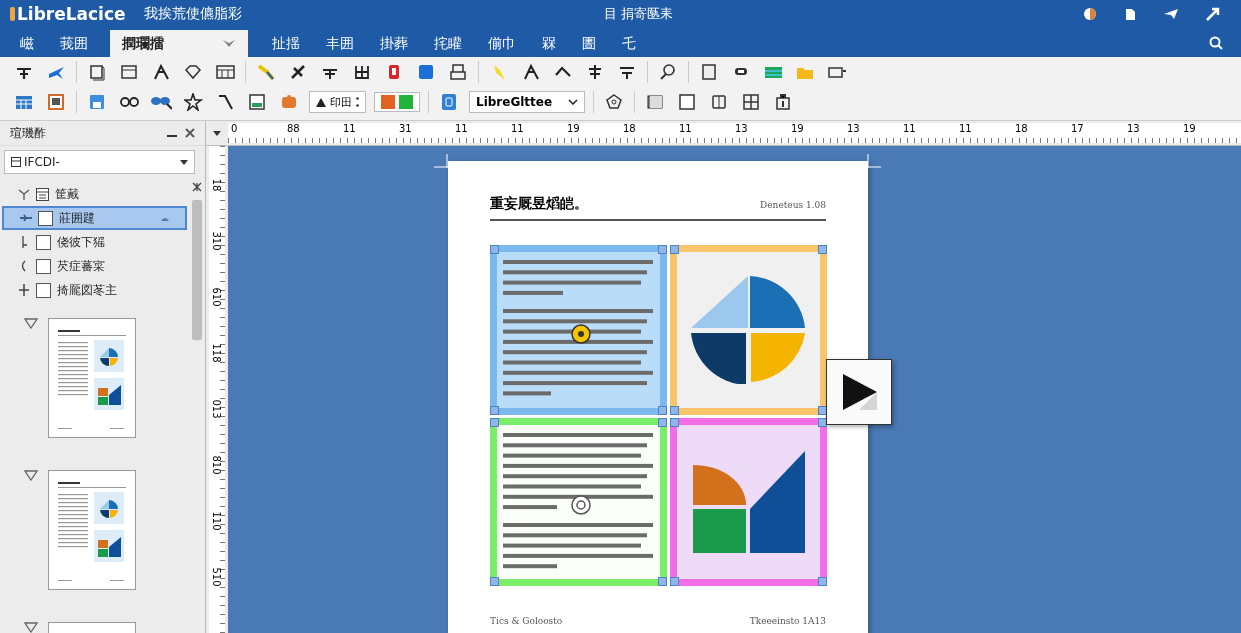 This screenshot has height=633, width=1241. What do you see at coordinates (24, 290) in the screenshot?
I see `tree-line-icon` at bounding box center [24, 290].